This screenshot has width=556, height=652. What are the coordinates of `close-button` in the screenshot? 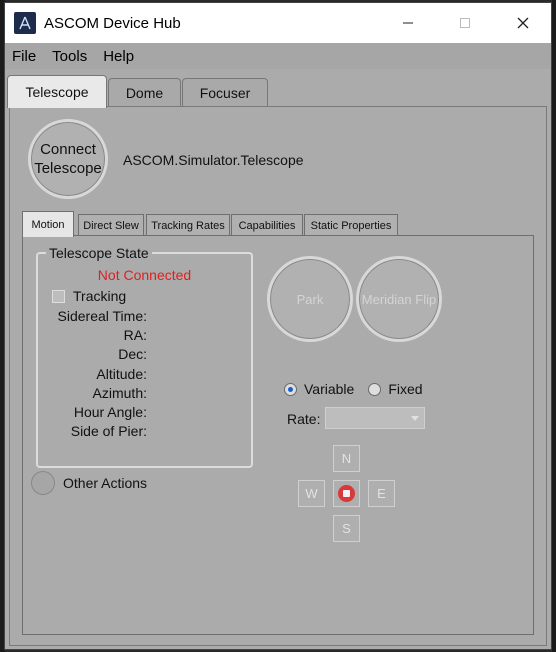 It's located at (523, 23).